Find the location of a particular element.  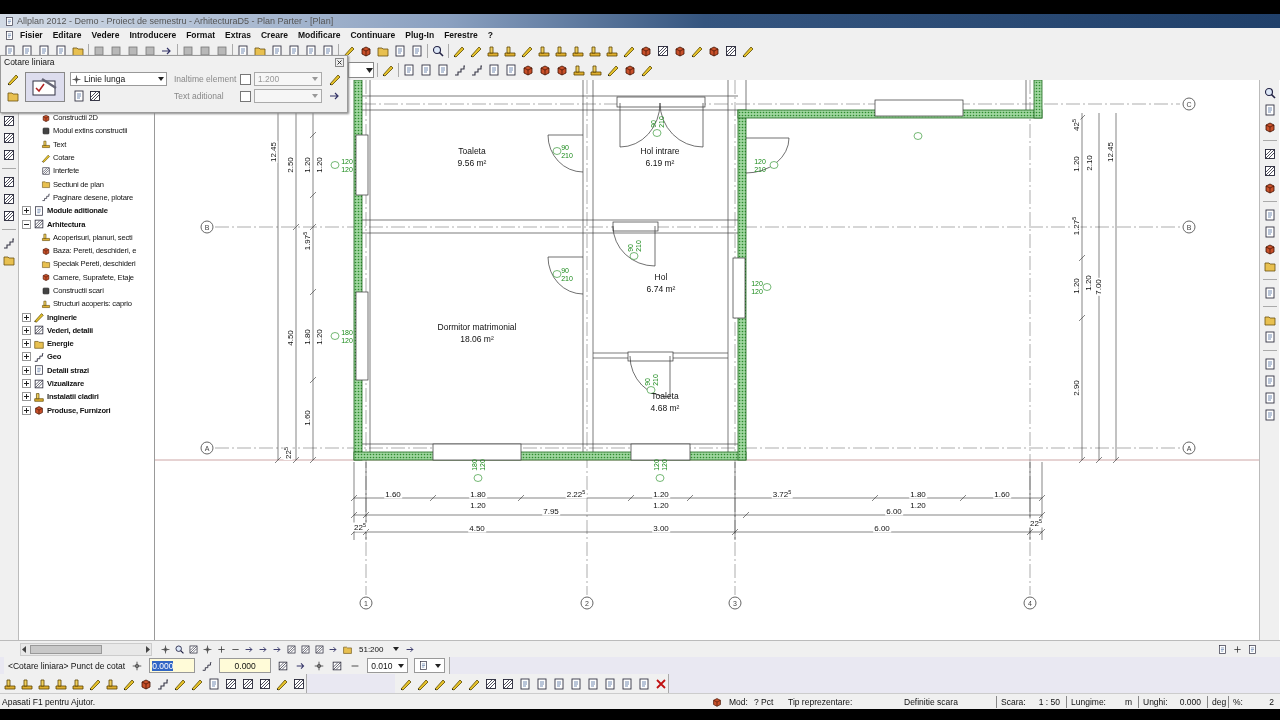

menu-item: Plug-In is located at coordinates (420, 35).